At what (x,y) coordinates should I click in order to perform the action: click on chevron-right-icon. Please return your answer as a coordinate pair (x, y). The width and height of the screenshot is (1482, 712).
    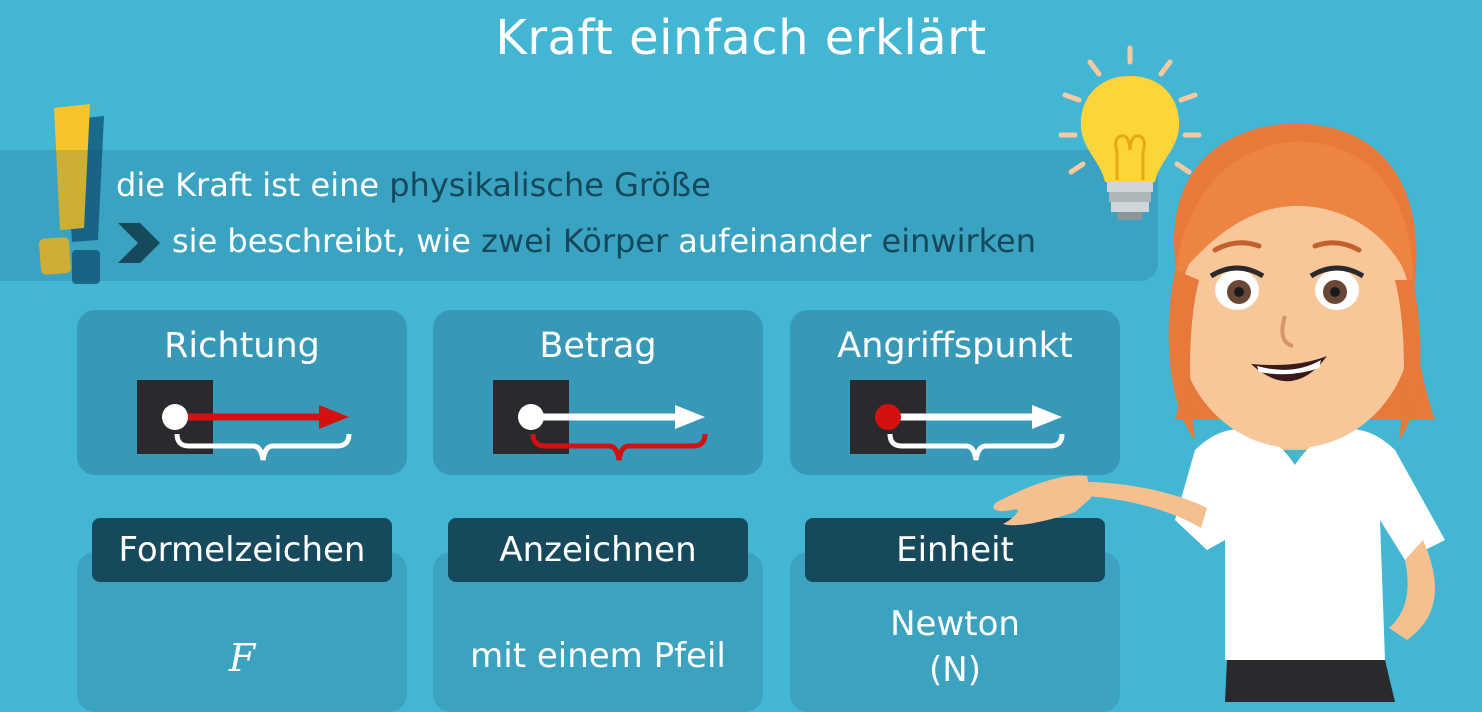
    Looking at the image, I should click on (139, 243).